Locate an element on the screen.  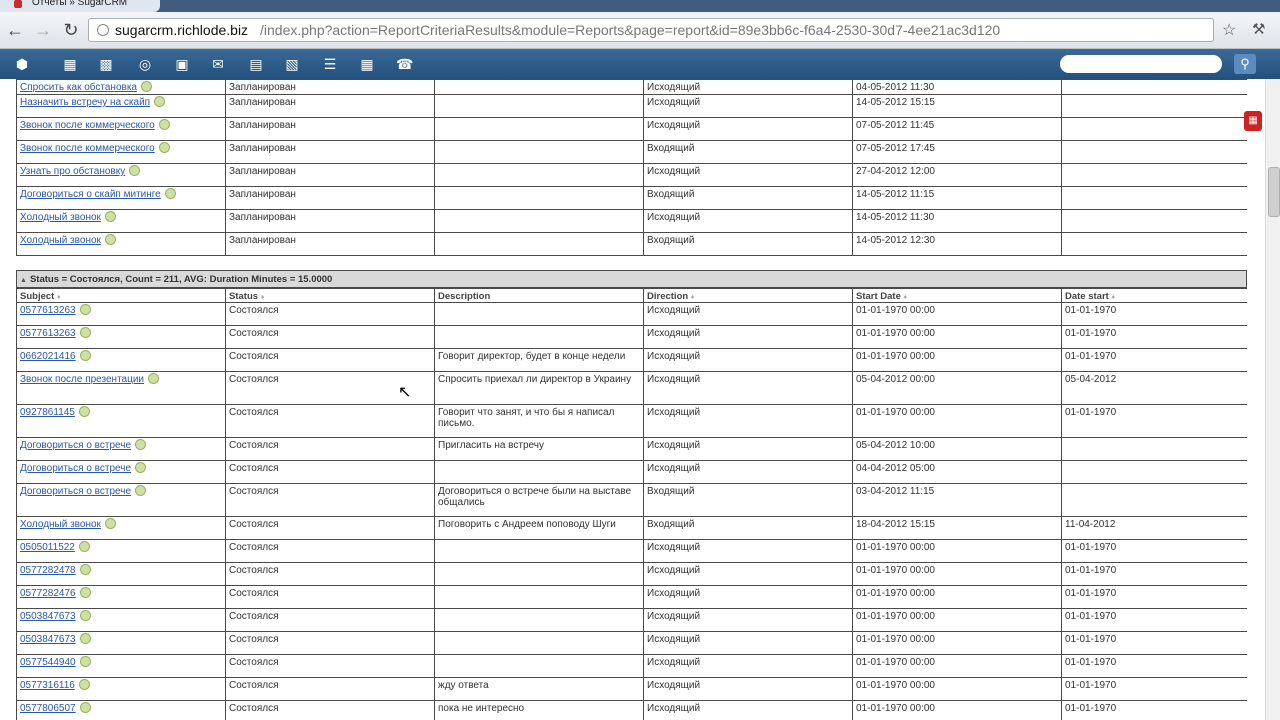
forward-arrow-icon: → is located at coordinates (43, 30).